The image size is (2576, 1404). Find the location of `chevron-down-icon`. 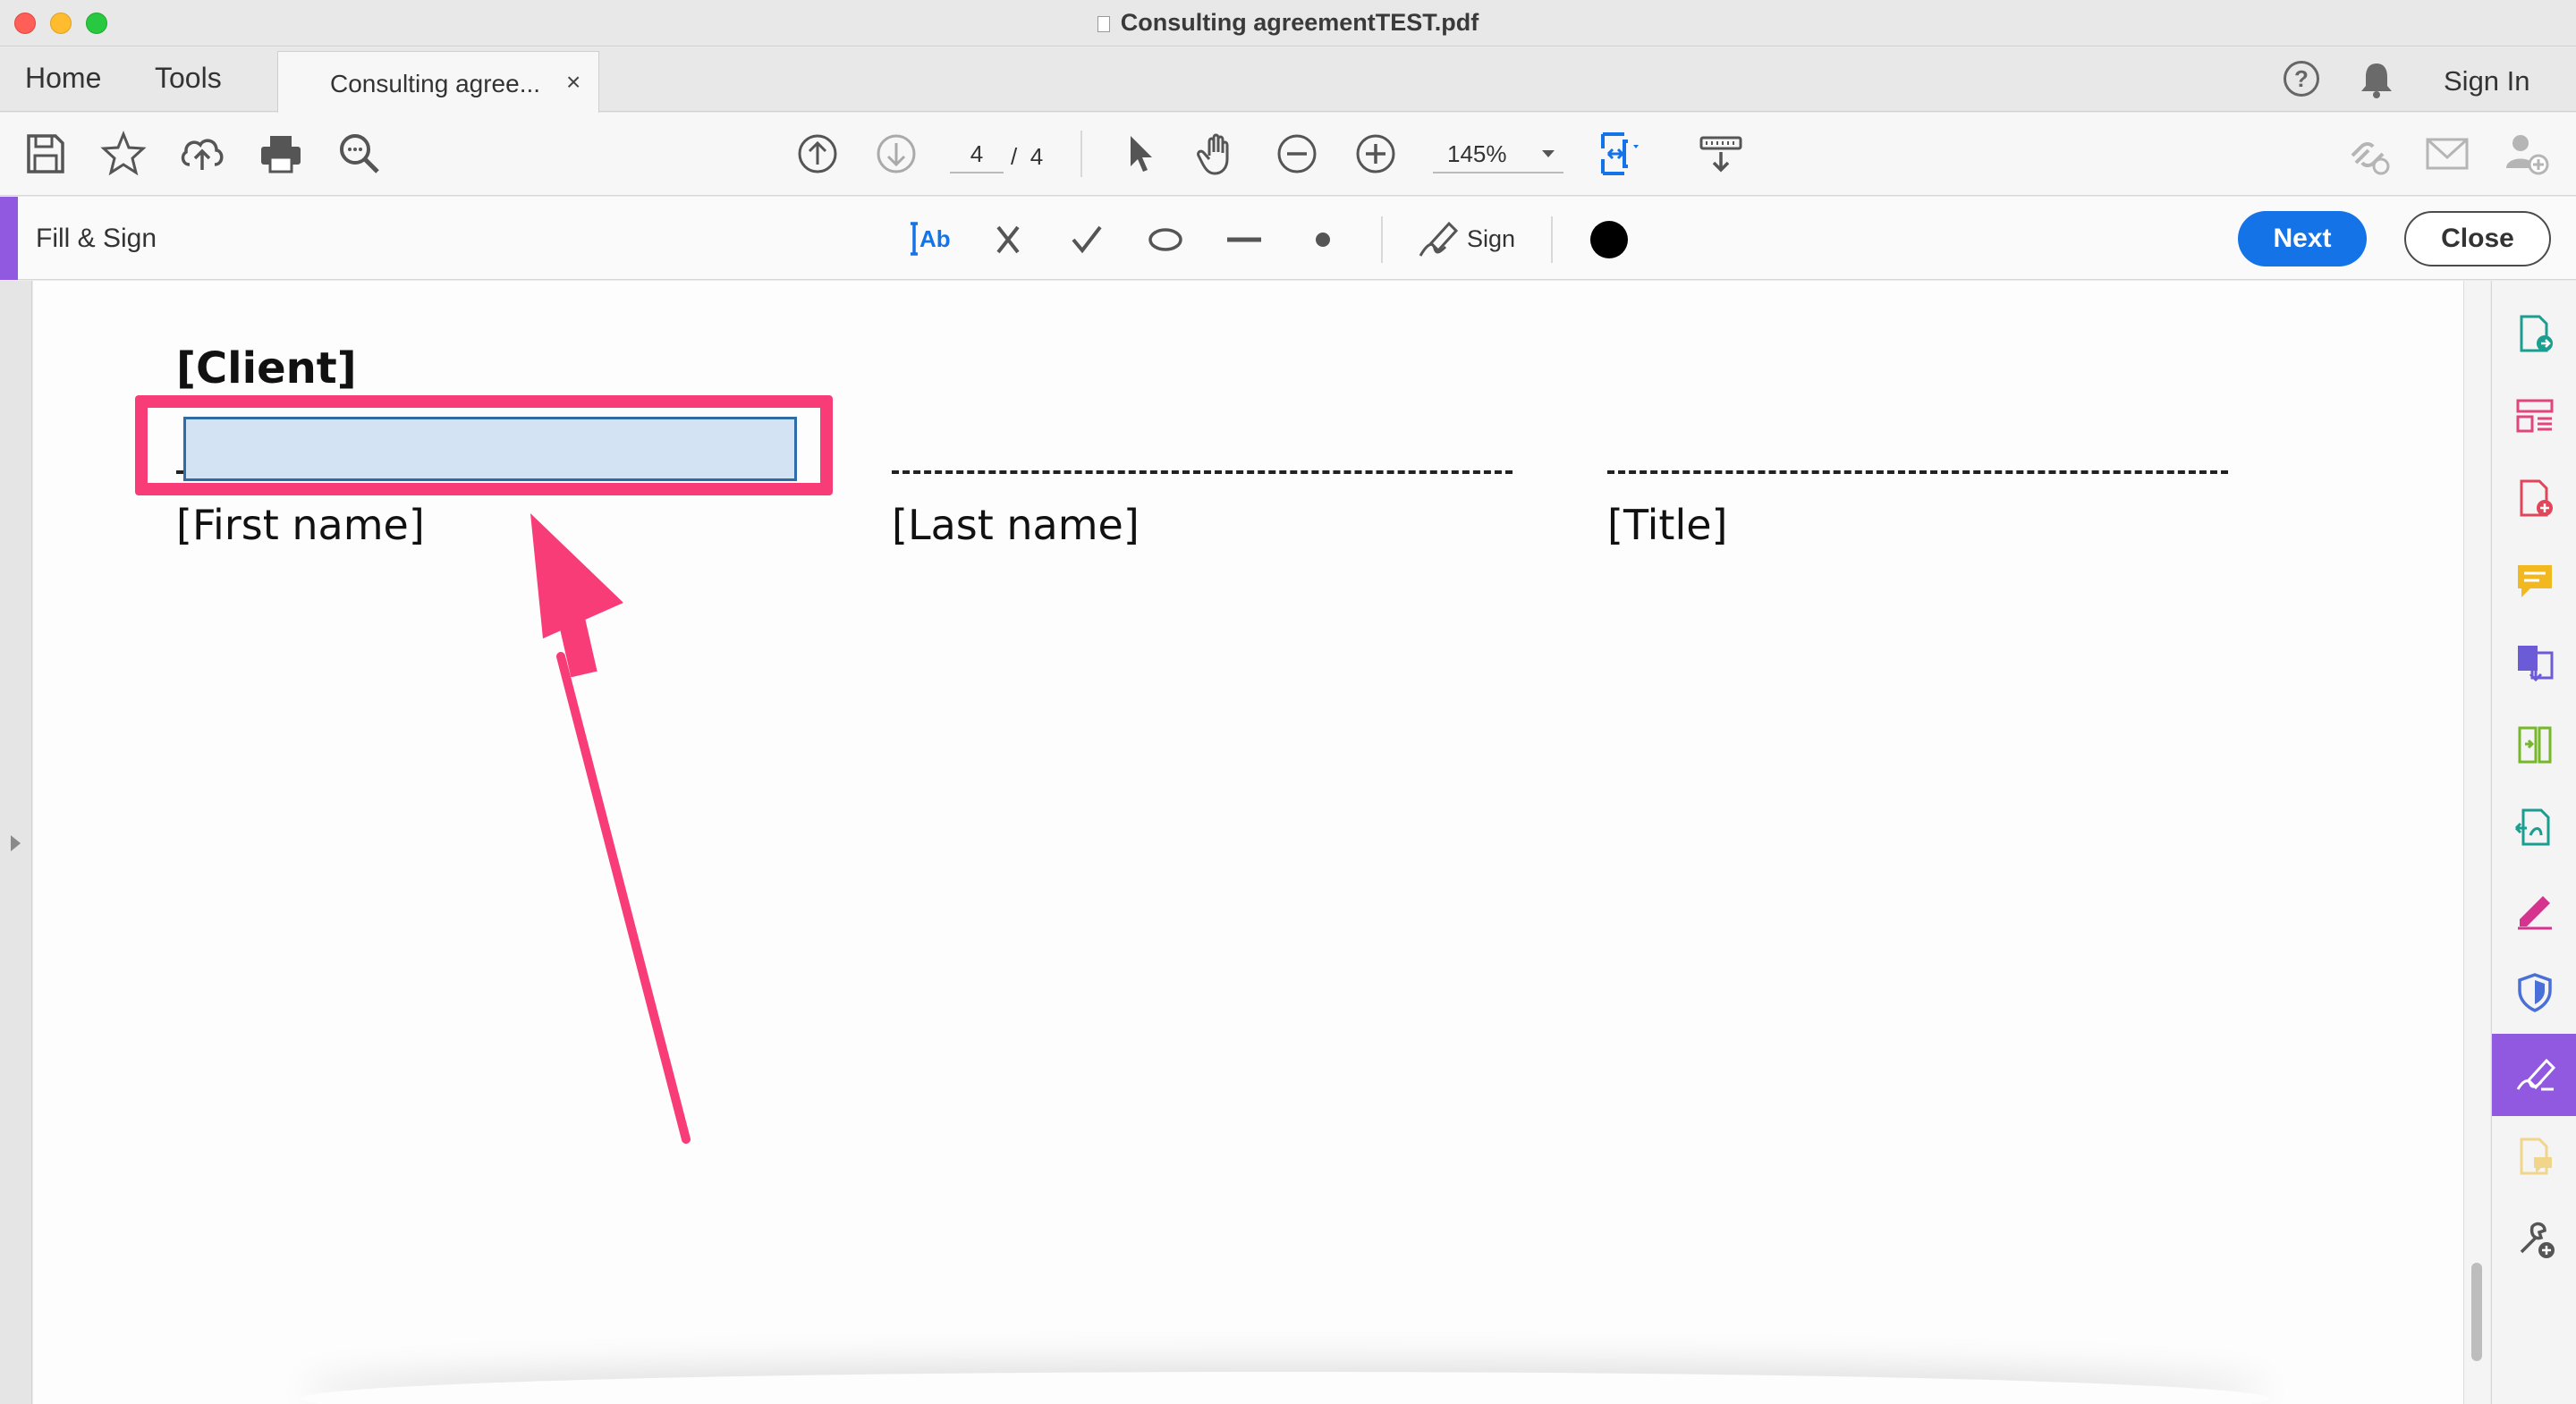

chevron-down-icon is located at coordinates (1548, 154).